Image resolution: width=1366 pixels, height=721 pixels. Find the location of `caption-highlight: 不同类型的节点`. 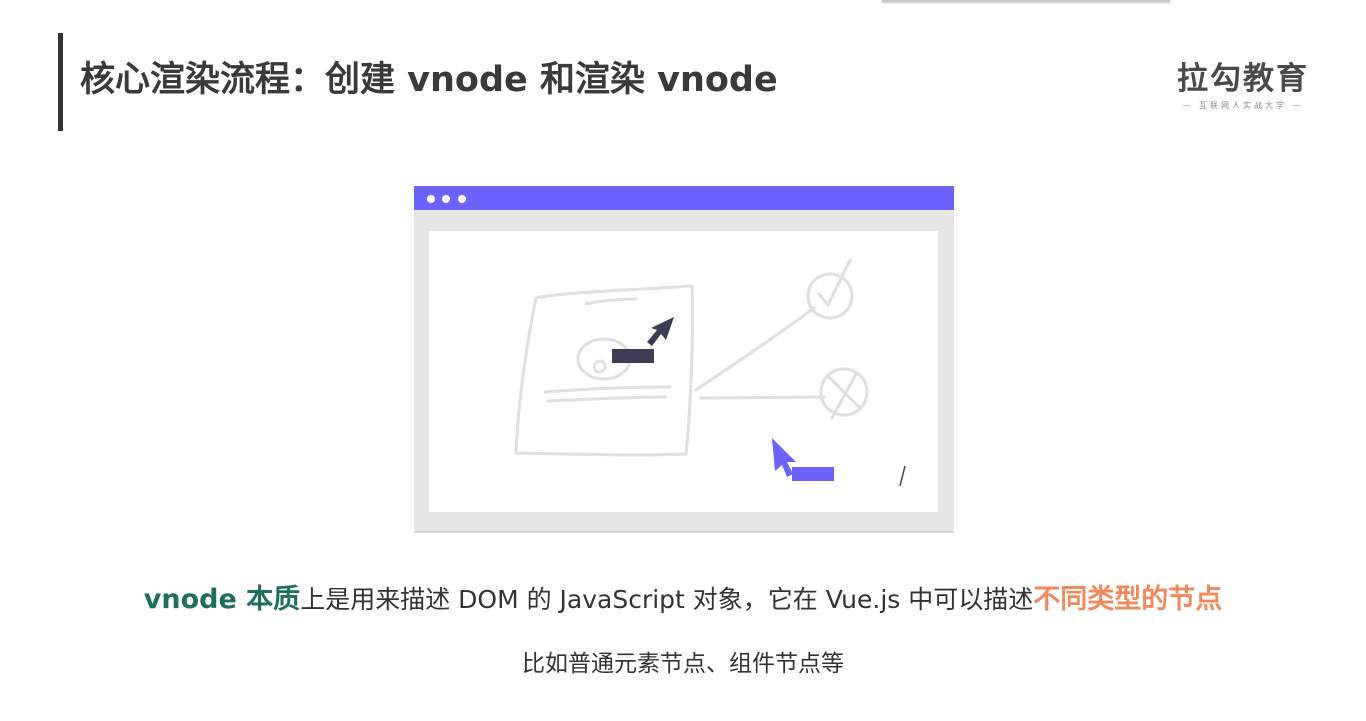

caption-highlight: 不同类型的节点 is located at coordinates (1128, 599).